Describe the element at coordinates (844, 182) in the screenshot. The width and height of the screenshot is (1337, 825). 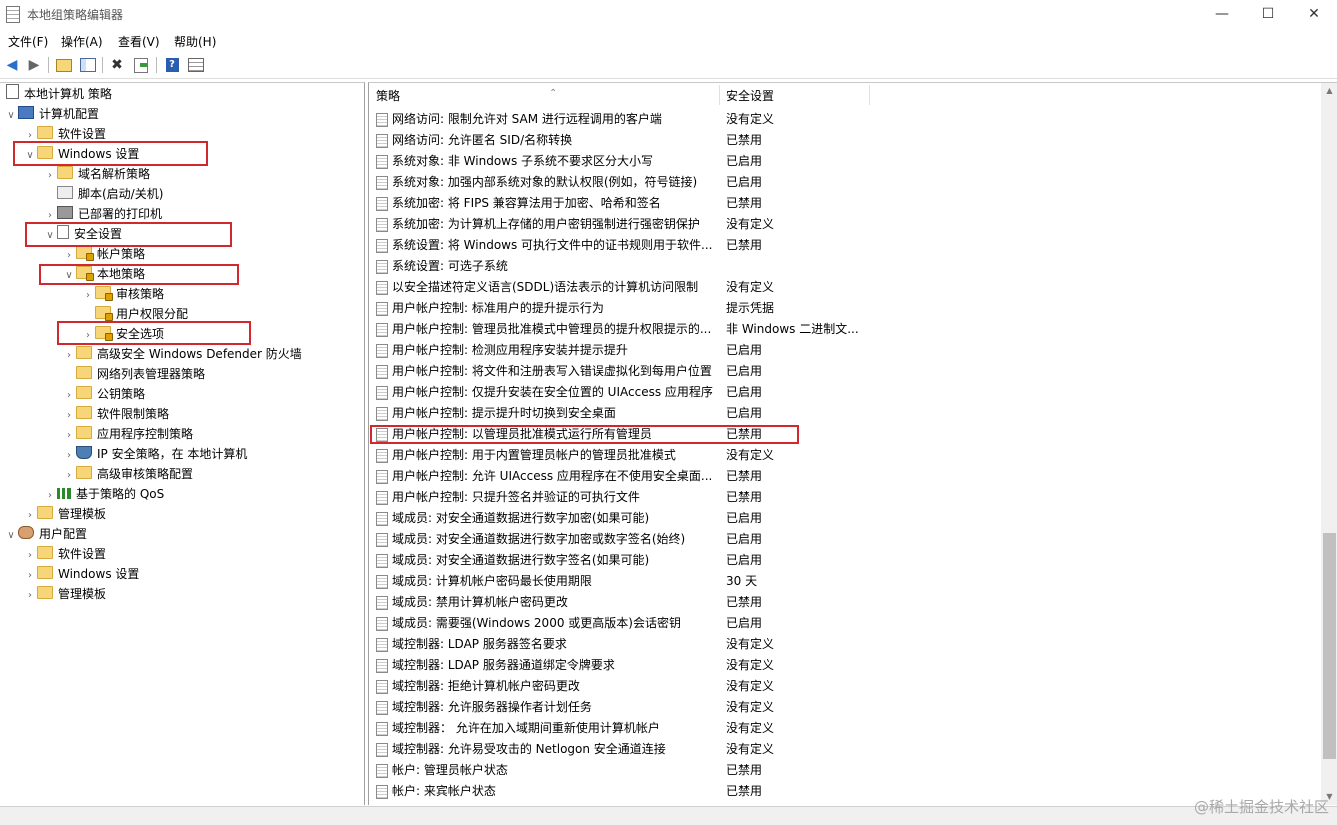
I see `policy-row: 系统对象: 加强内部系统对象的默认权限(例如，符号链接) 已启用` at that location.